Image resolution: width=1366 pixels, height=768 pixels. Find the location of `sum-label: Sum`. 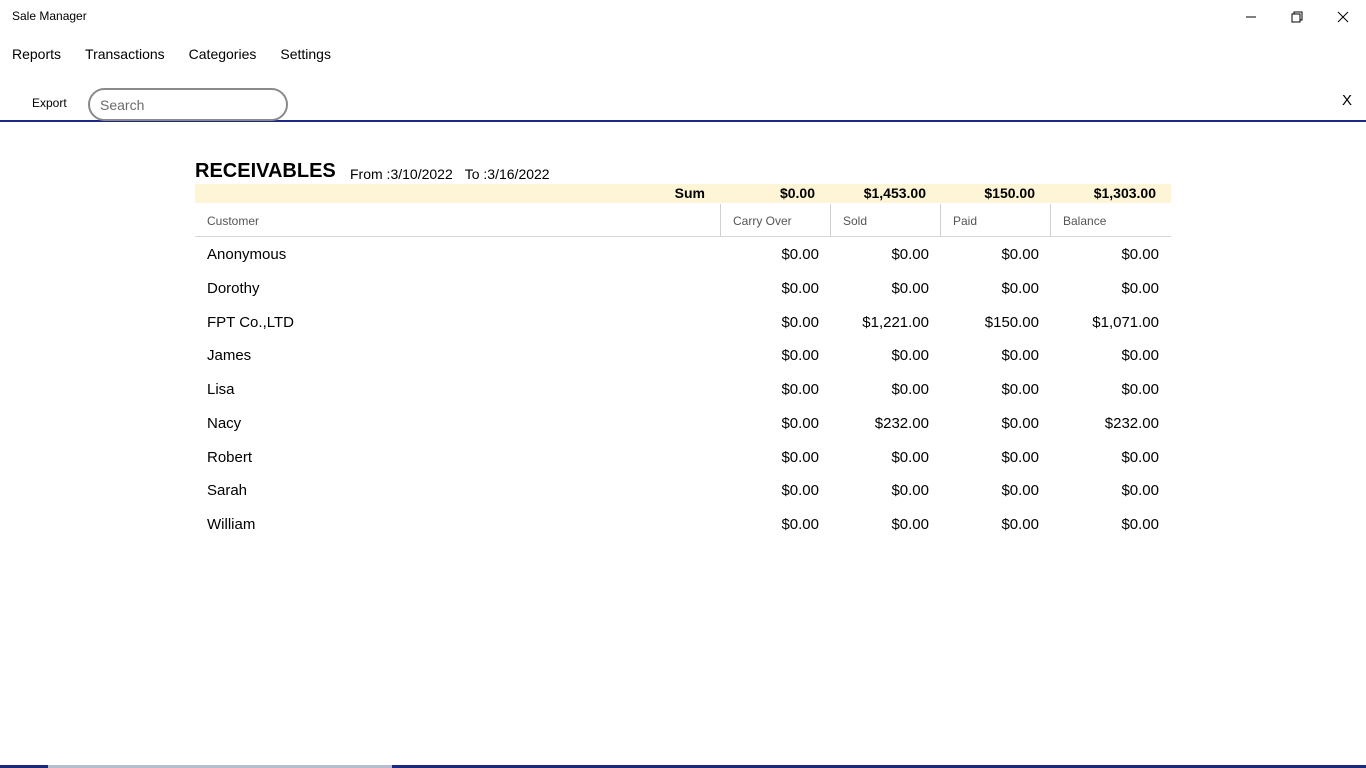

sum-label: Sum is located at coordinates (689, 193).